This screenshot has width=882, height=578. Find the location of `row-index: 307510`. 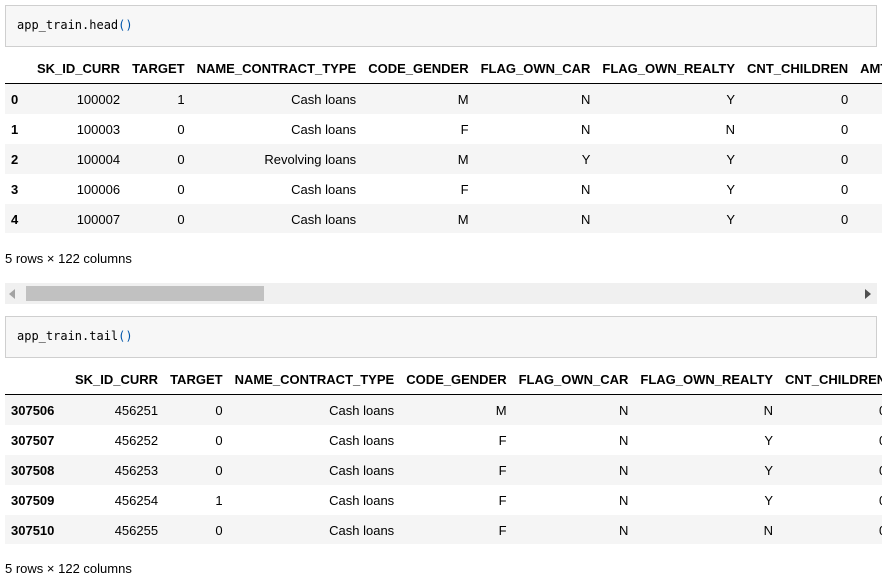

row-index: 307510 is located at coordinates (33, 530).